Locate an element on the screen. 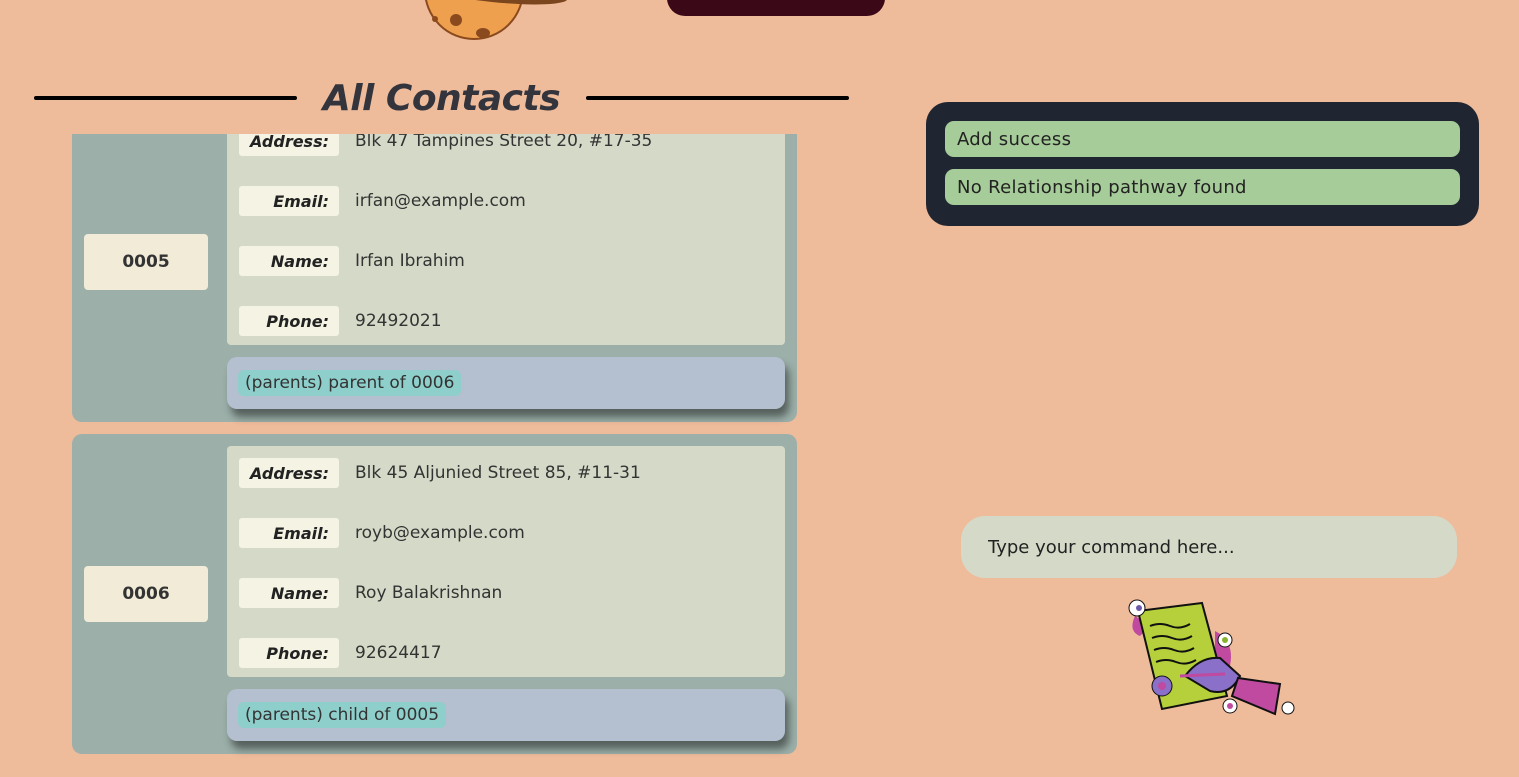 This screenshot has width=1519, height=777. email-value: royb@example.com is located at coordinates (440, 533).